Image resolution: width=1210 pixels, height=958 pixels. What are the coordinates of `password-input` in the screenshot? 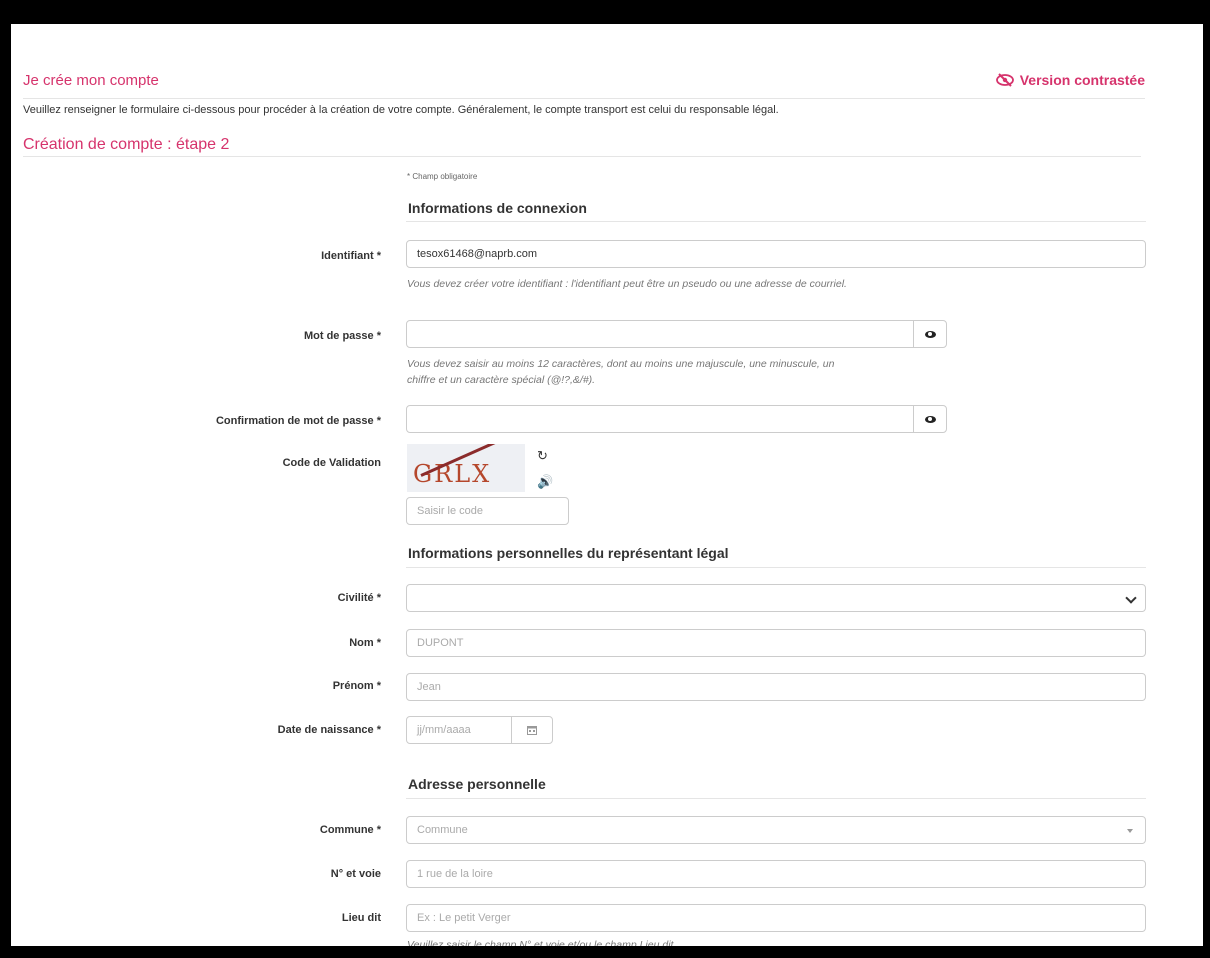 It's located at (676, 334).